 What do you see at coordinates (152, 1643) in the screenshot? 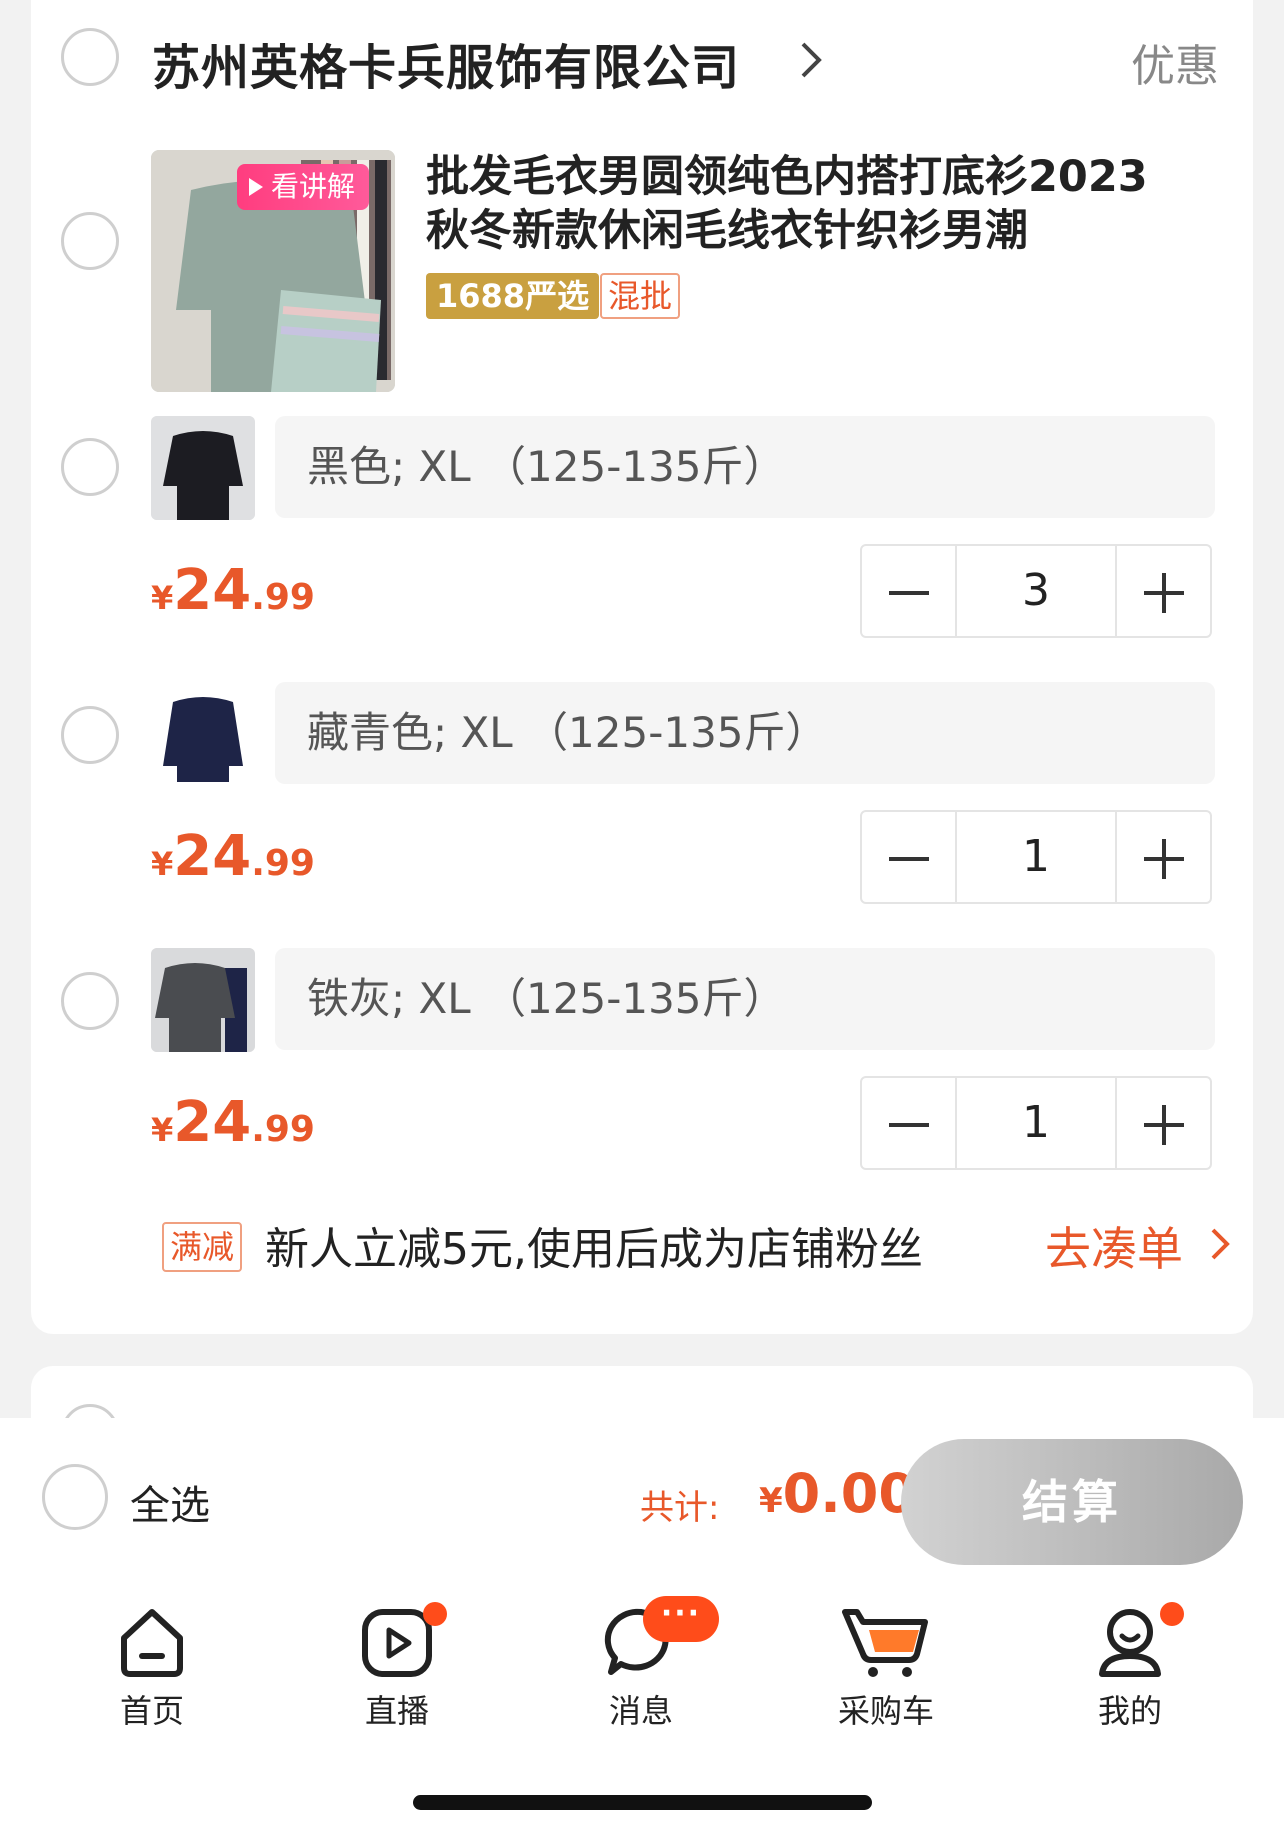
I see `home-icon` at bounding box center [152, 1643].